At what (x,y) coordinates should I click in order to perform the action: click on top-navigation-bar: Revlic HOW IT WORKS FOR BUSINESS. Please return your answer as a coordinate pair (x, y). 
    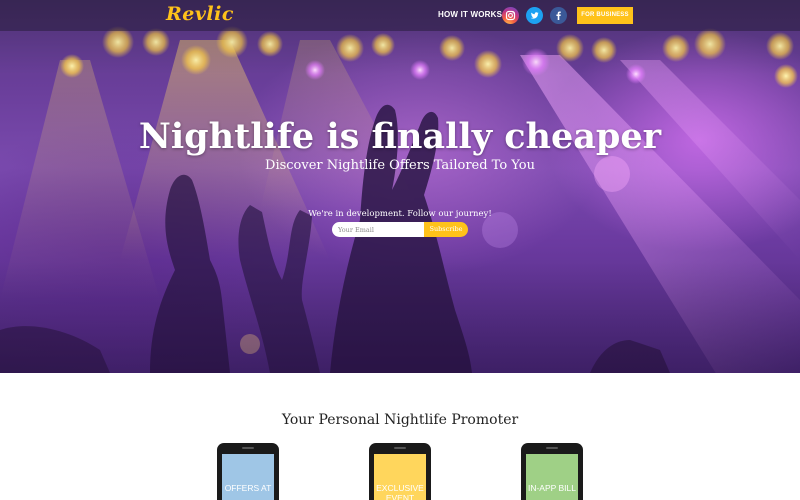
    Looking at the image, I should click on (400, 15).